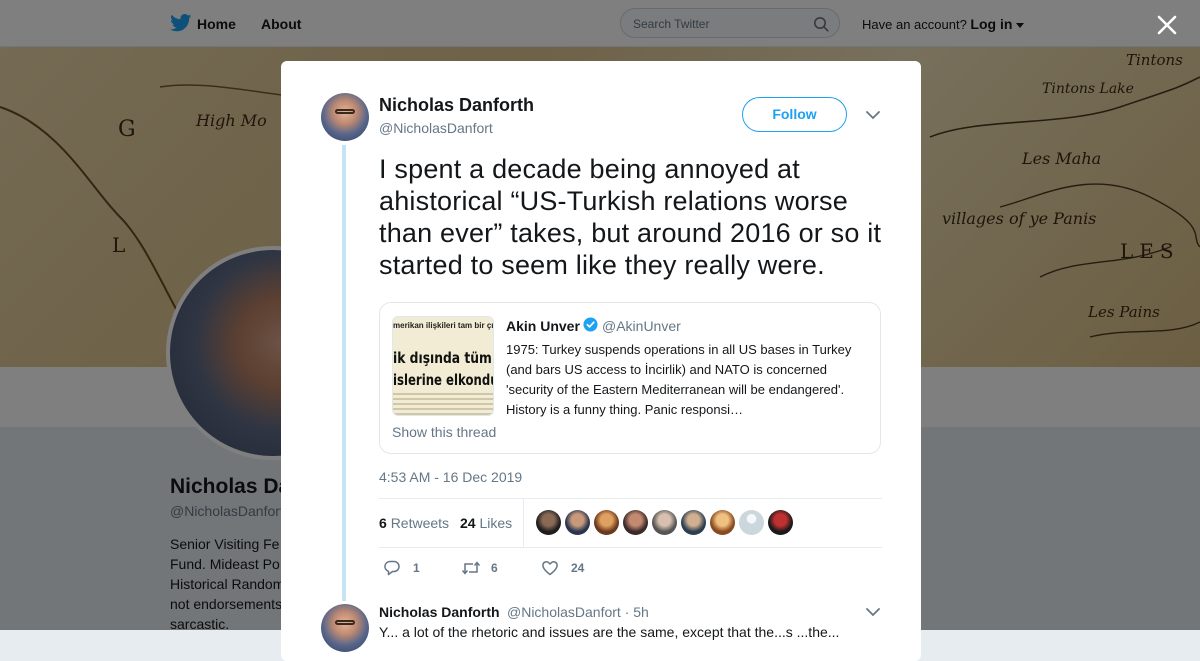 This screenshot has width=1200, height=661. Describe the element at coordinates (345, 117) in the screenshot. I see `author-avatar` at that location.